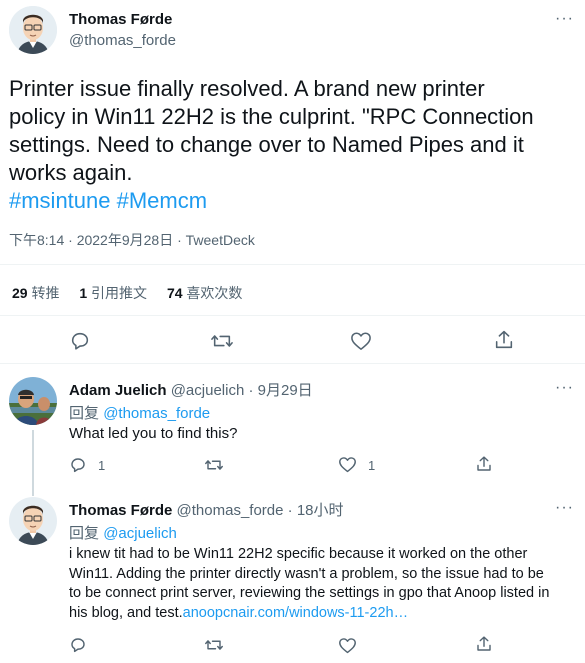 This screenshot has width=585, height=663. I want to click on reply-date: · 9月29日, so click(280, 390).